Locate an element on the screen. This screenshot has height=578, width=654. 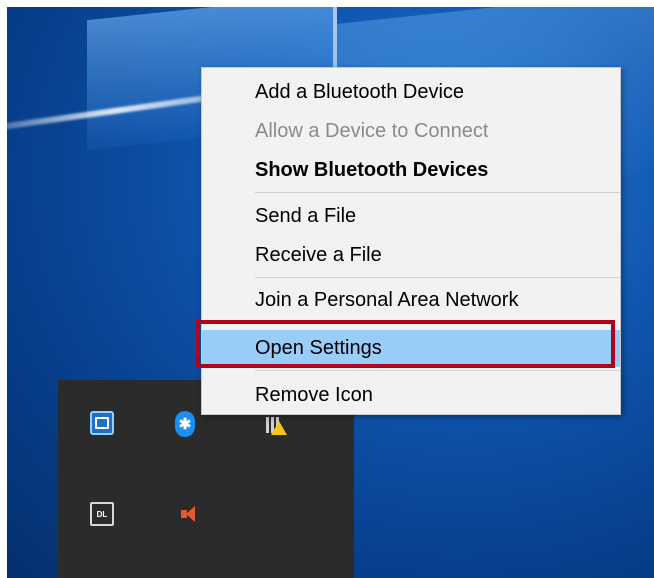
menu-item-add-bluetooth-device: Add a Bluetooth Device is located at coordinates (411, 92).